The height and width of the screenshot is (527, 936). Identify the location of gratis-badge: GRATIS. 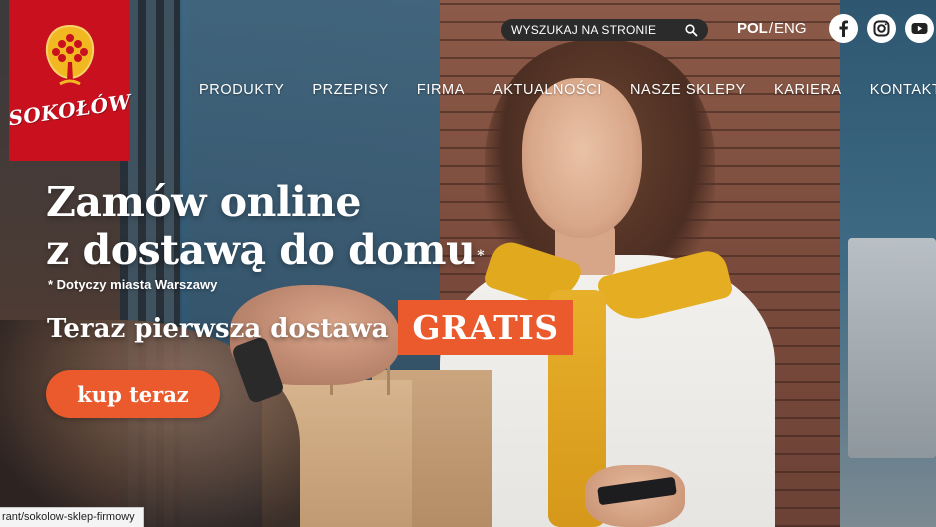
(485, 327).